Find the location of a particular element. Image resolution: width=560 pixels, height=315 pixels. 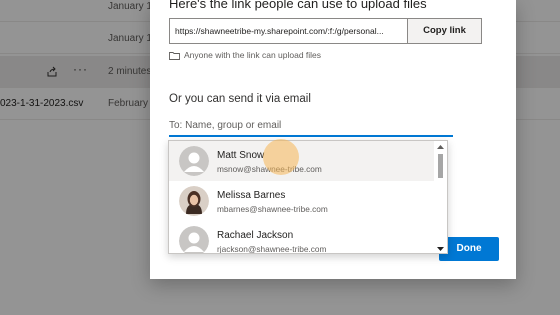

permission-text: Anyone with the link can upload files is located at coordinates (253, 55).